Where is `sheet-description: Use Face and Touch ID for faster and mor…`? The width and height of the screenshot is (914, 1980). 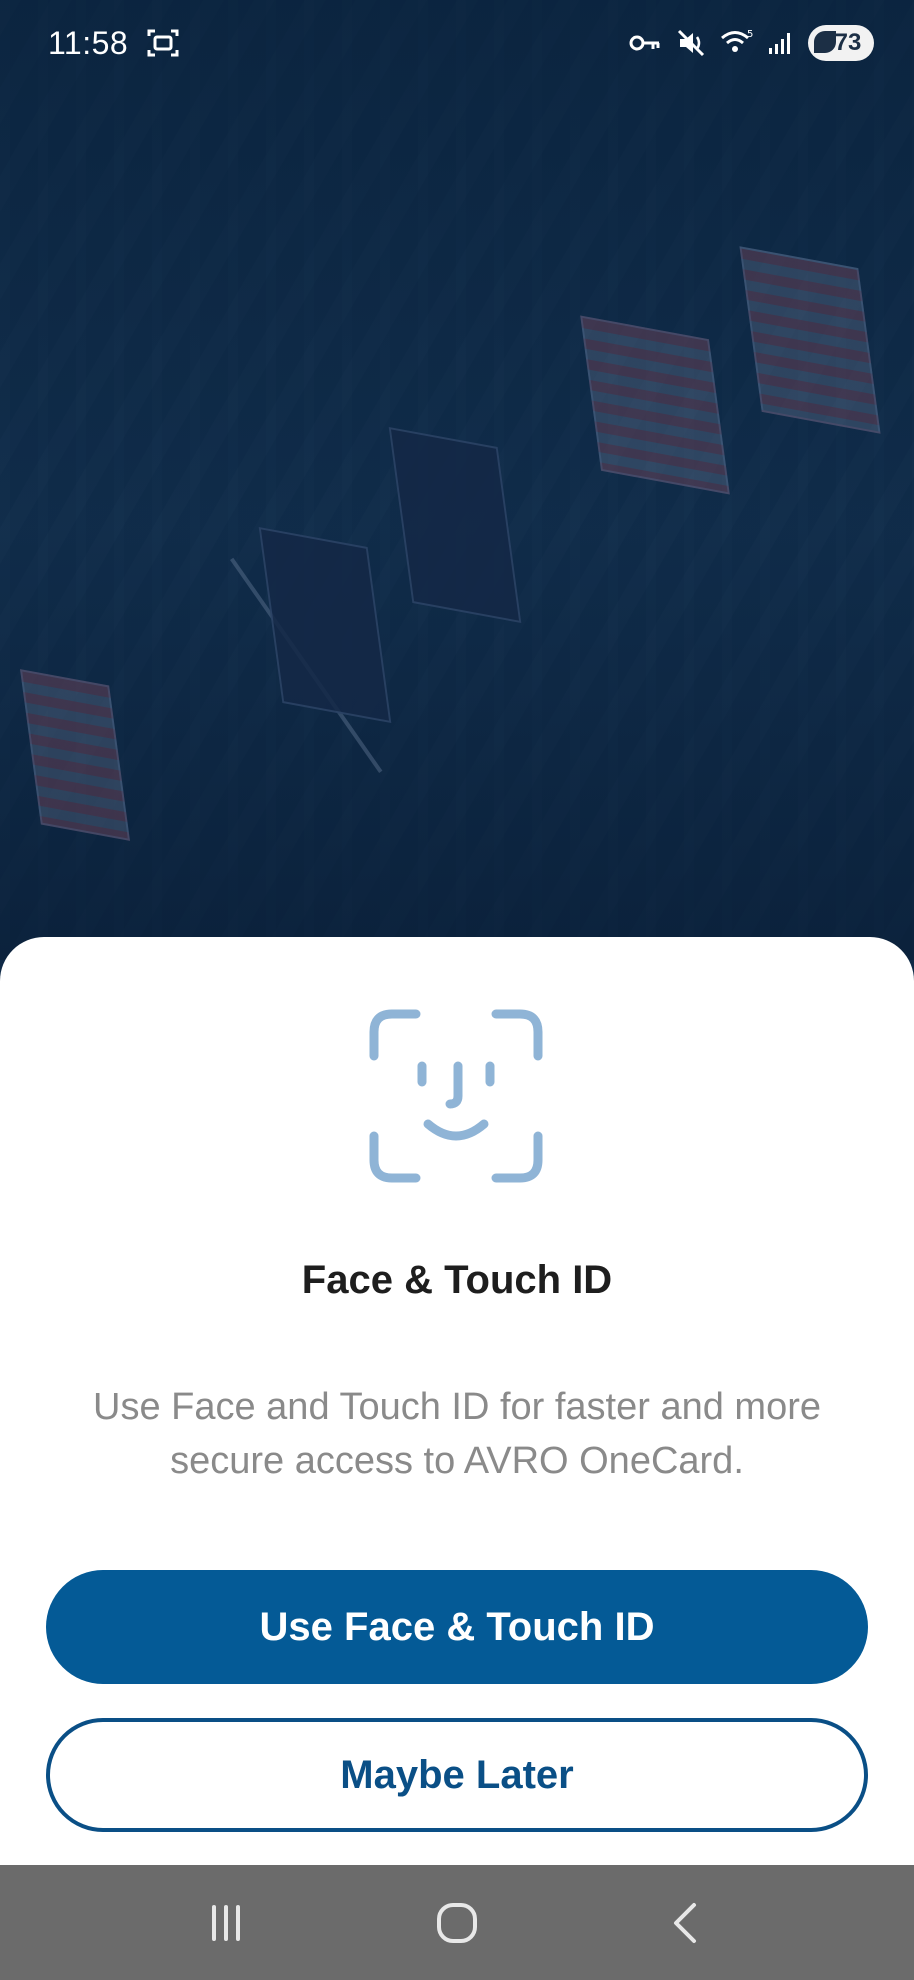
sheet-description: Use Face and Touch ID for faster and mor… is located at coordinates (457, 1434).